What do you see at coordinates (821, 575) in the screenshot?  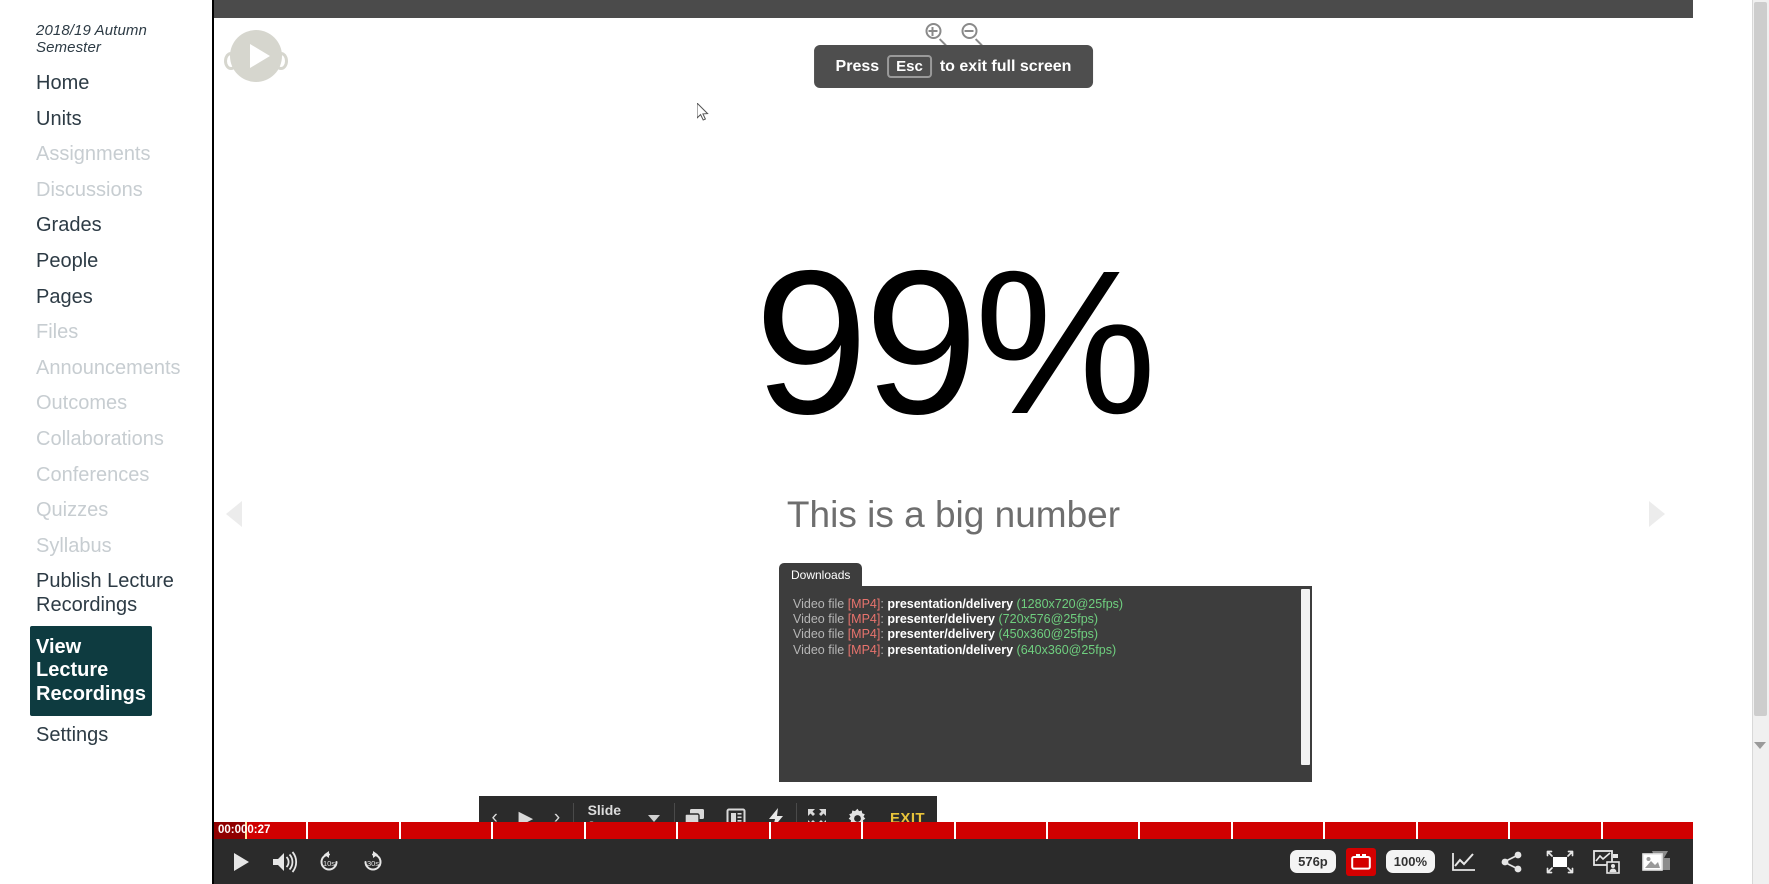 I see `downloads-tab: Downloads` at bounding box center [821, 575].